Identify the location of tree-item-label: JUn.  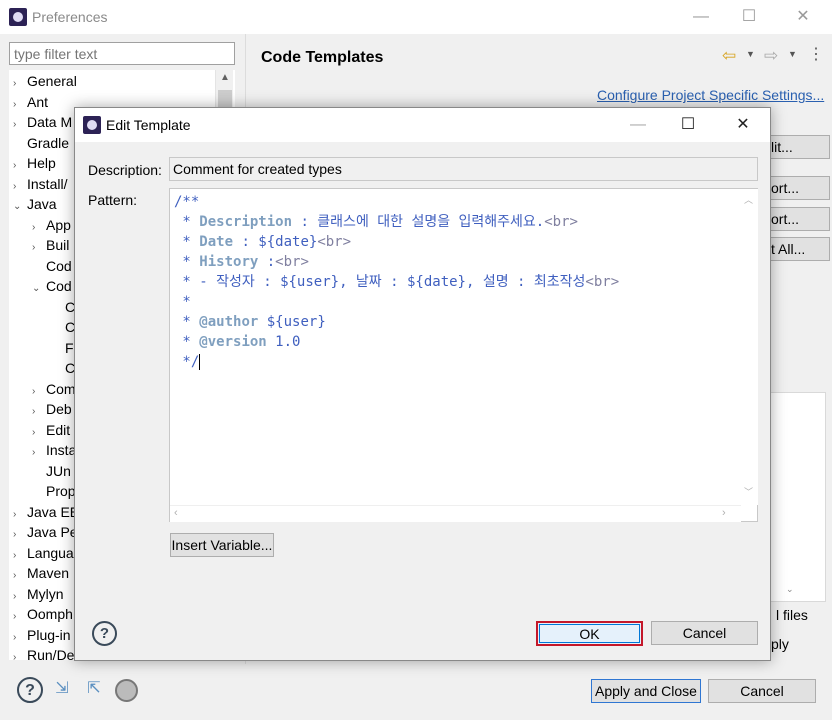
(58, 470).